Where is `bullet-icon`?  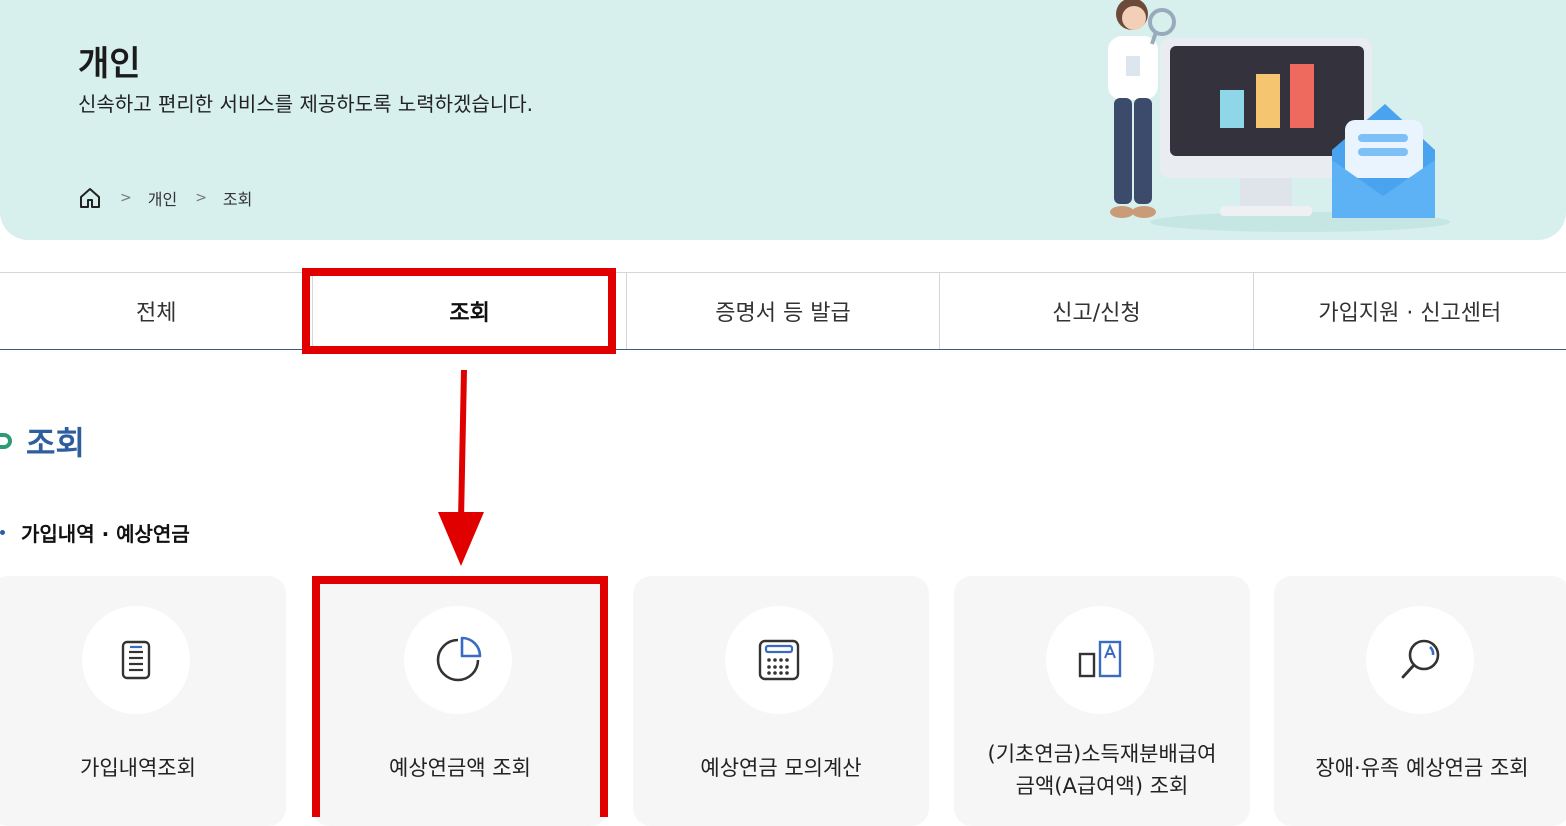 bullet-icon is located at coordinates (2, 532).